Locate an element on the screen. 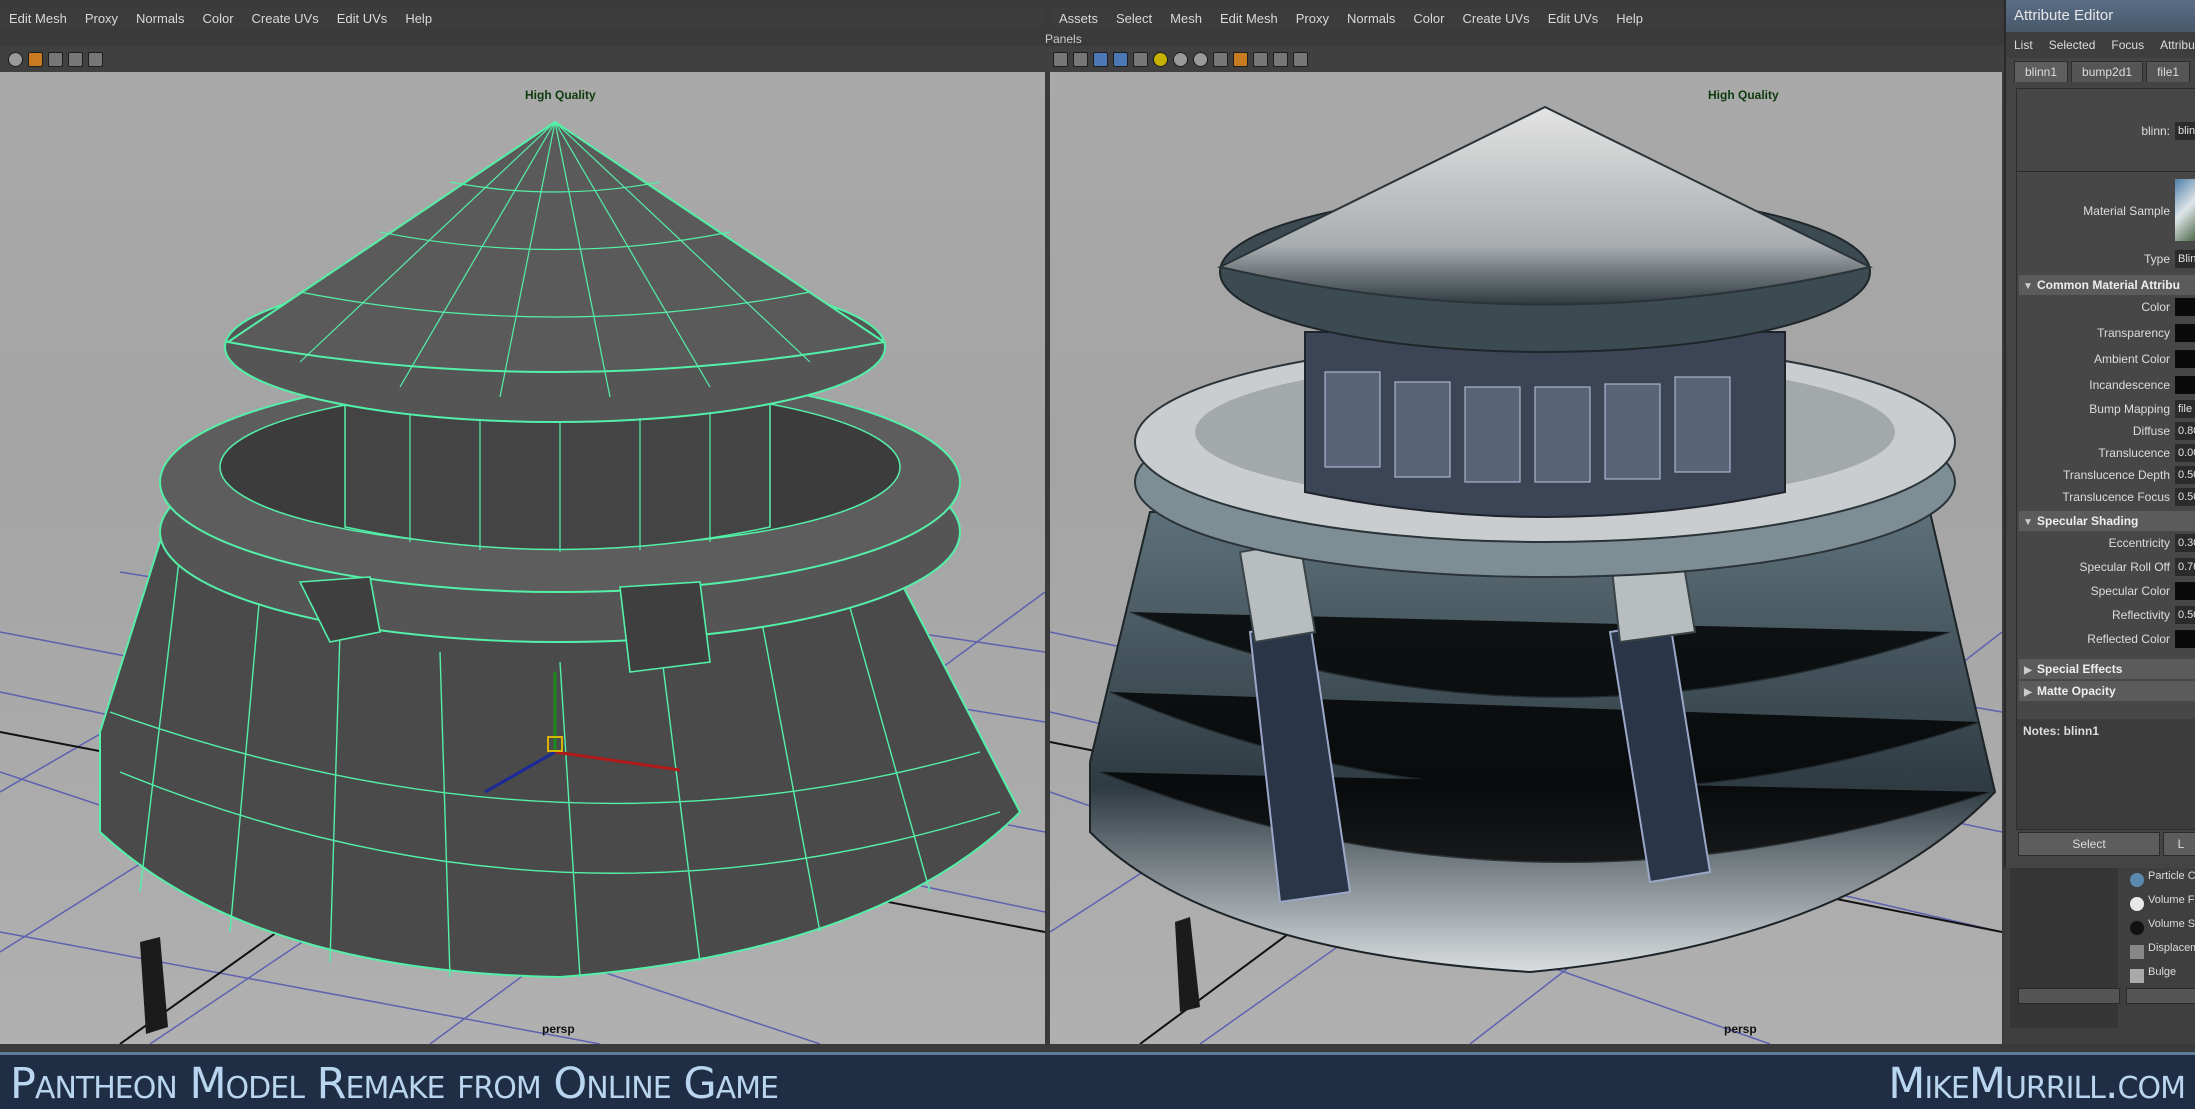 This screenshot has height=1109, width=2195. attr-row-specular-roll-off: Specular Roll Off 0.70 is located at coordinates (2106, 568).